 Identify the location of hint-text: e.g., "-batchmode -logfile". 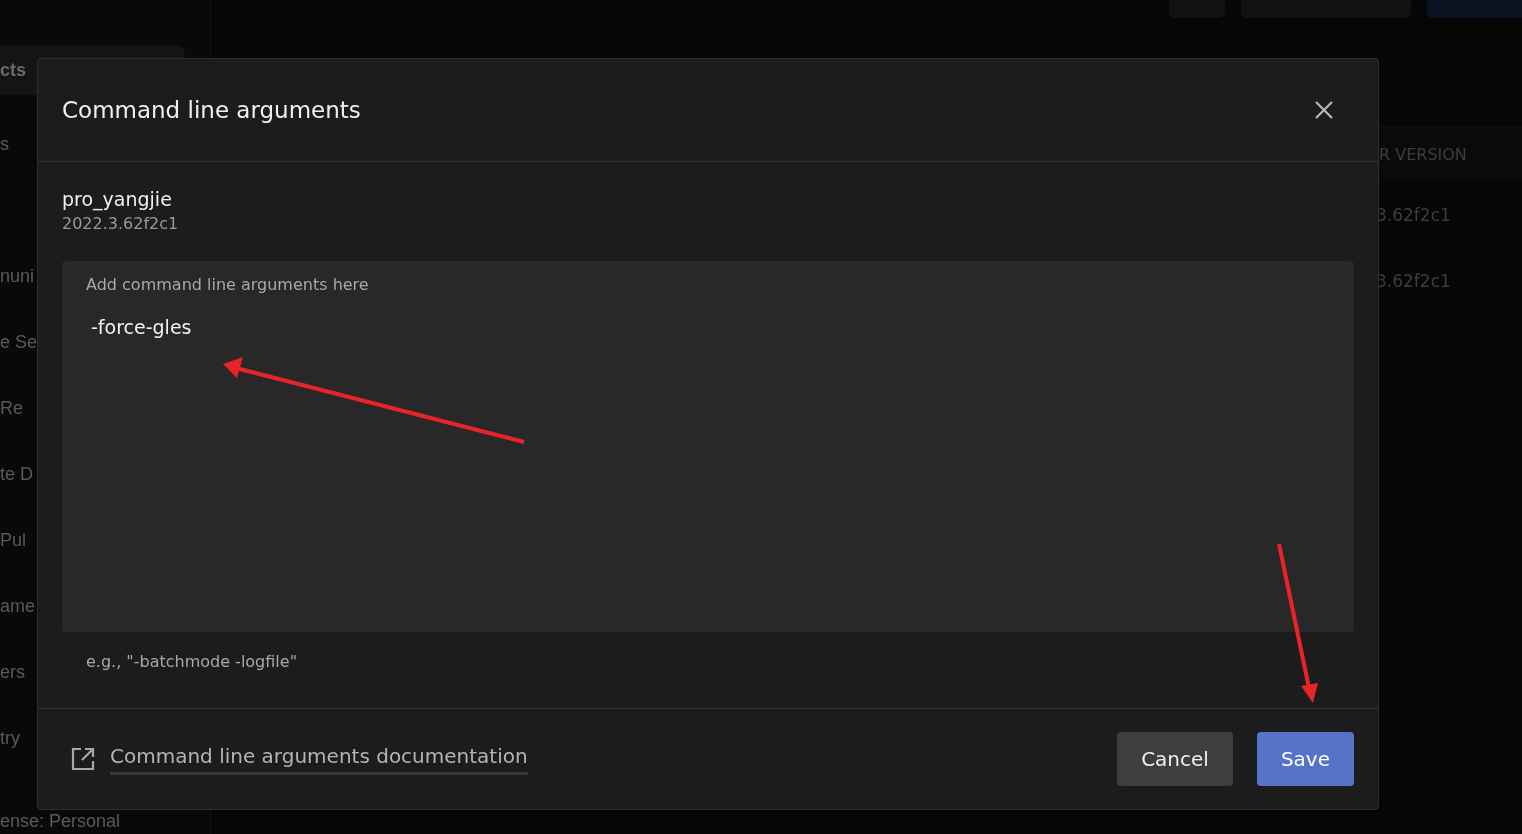
(191, 661).